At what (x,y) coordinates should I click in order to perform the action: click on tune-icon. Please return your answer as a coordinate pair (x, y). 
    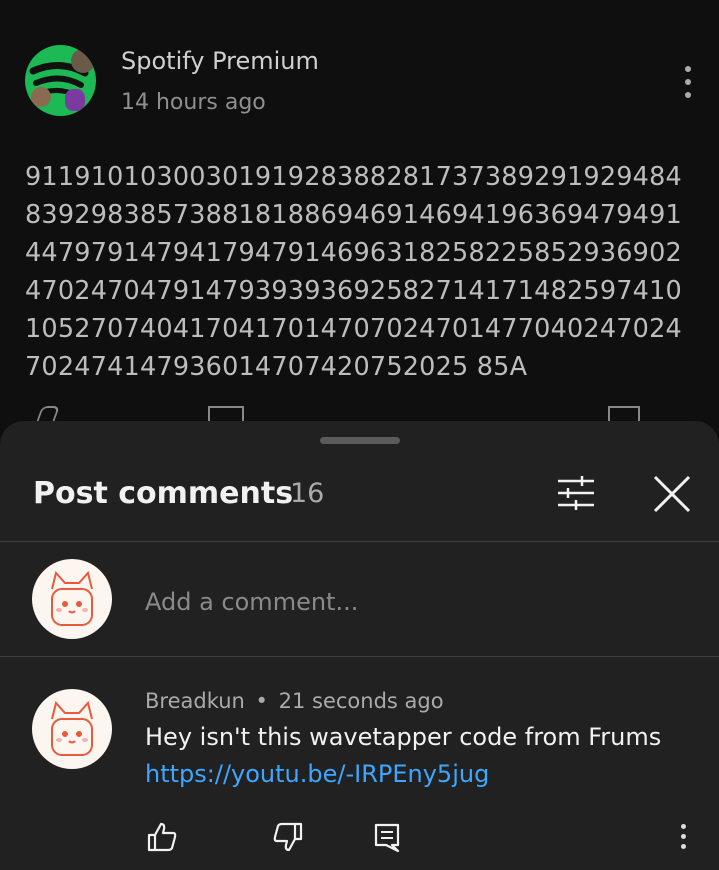
    Looking at the image, I should click on (576, 493).